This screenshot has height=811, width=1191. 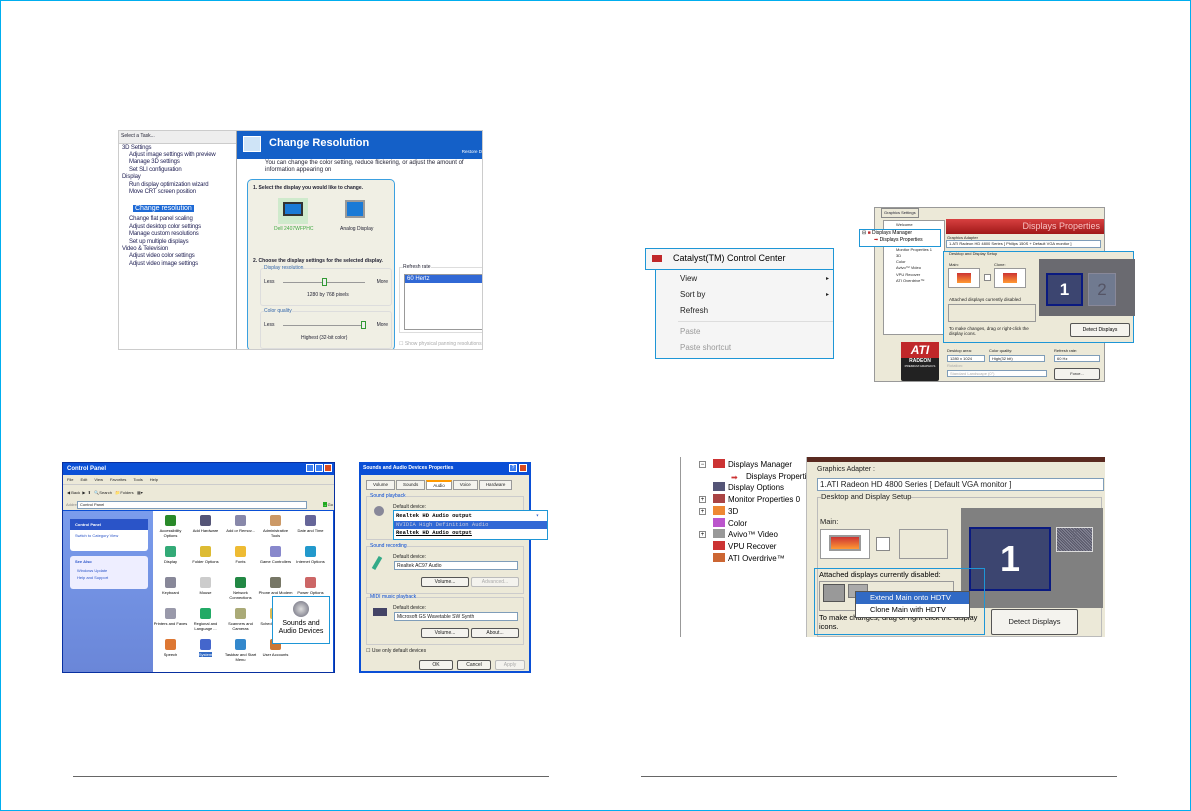 I want to click on context-menu-item: Paste, so click(x=744, y=332).